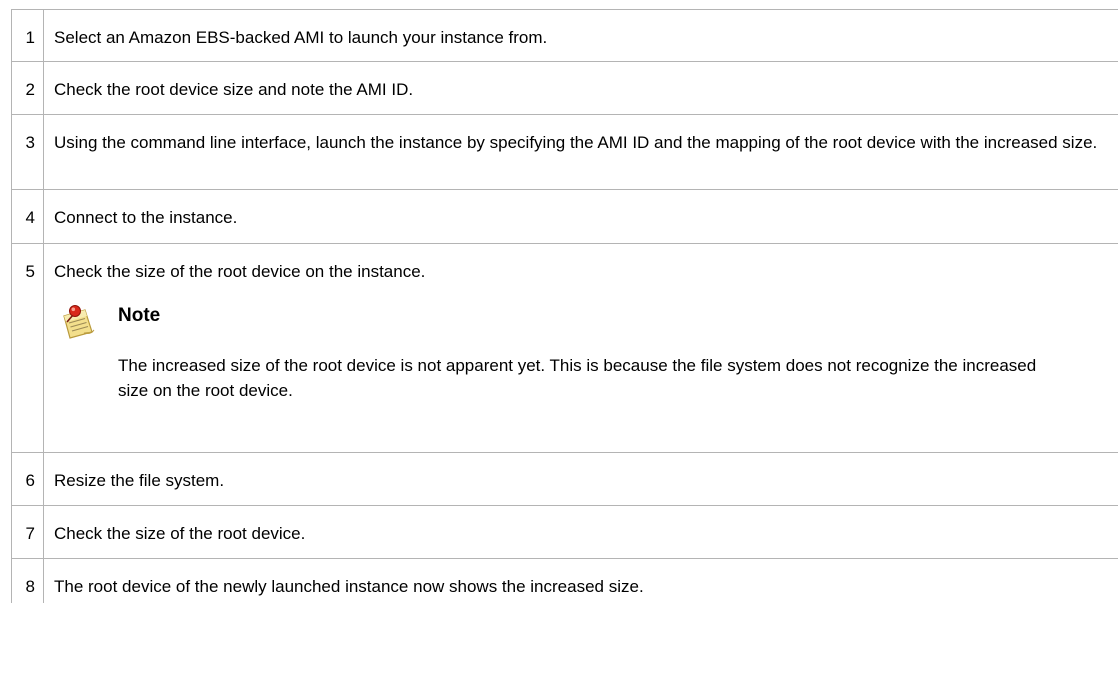 Image resolution: width=1118 pixels, height=683 pixels. I want to click on step-number-cell: 4, so click(27, 216).